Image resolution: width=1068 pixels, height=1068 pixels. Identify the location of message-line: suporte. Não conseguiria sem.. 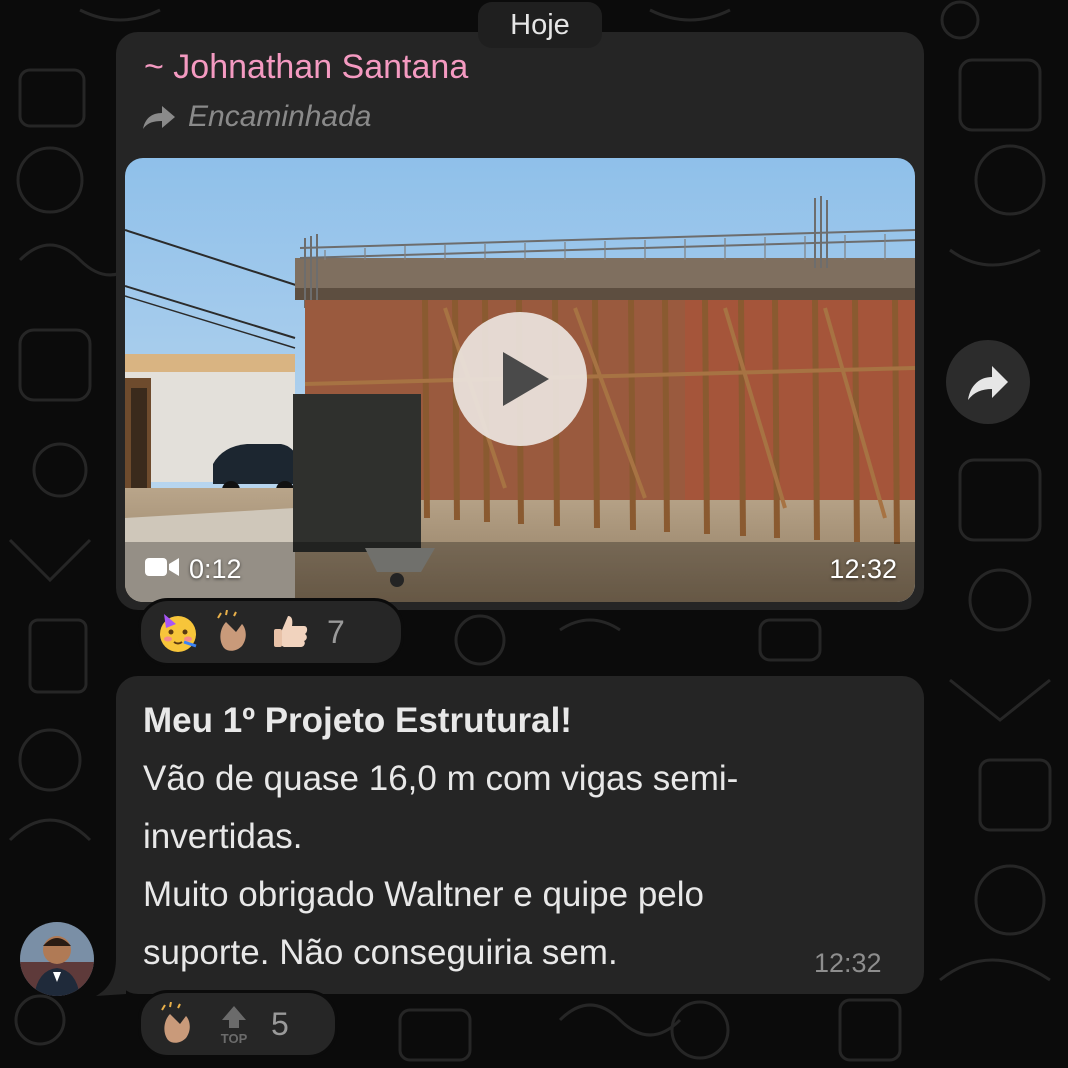
(380, 952).